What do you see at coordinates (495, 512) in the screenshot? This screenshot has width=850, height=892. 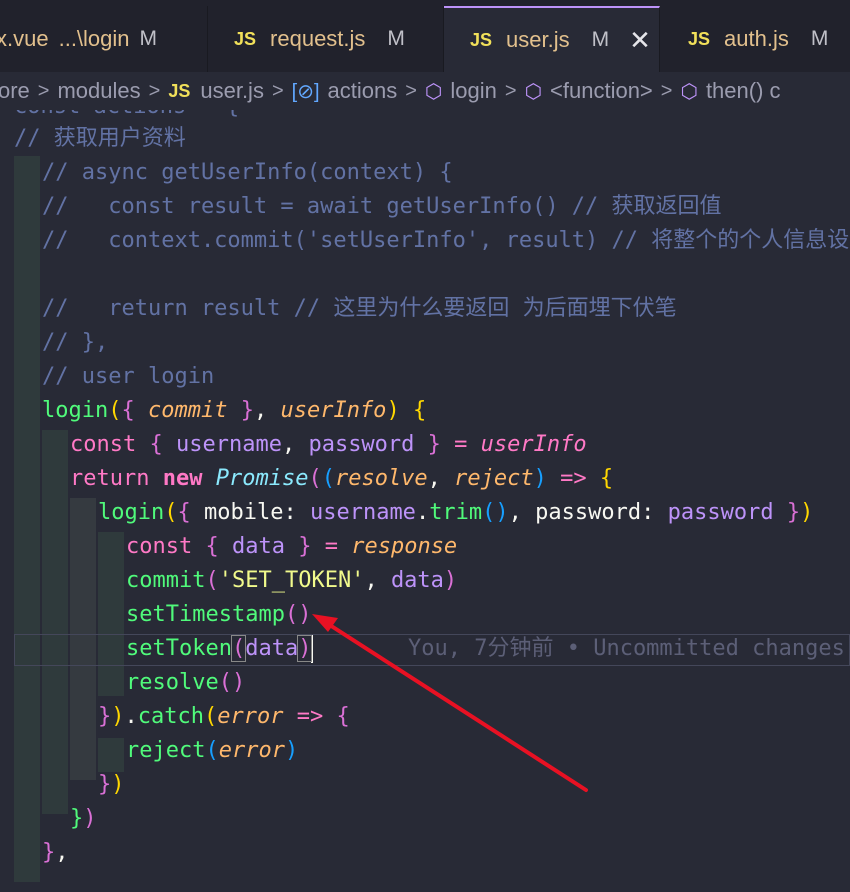 I see `token: ()` at bounding box center [495, 512].